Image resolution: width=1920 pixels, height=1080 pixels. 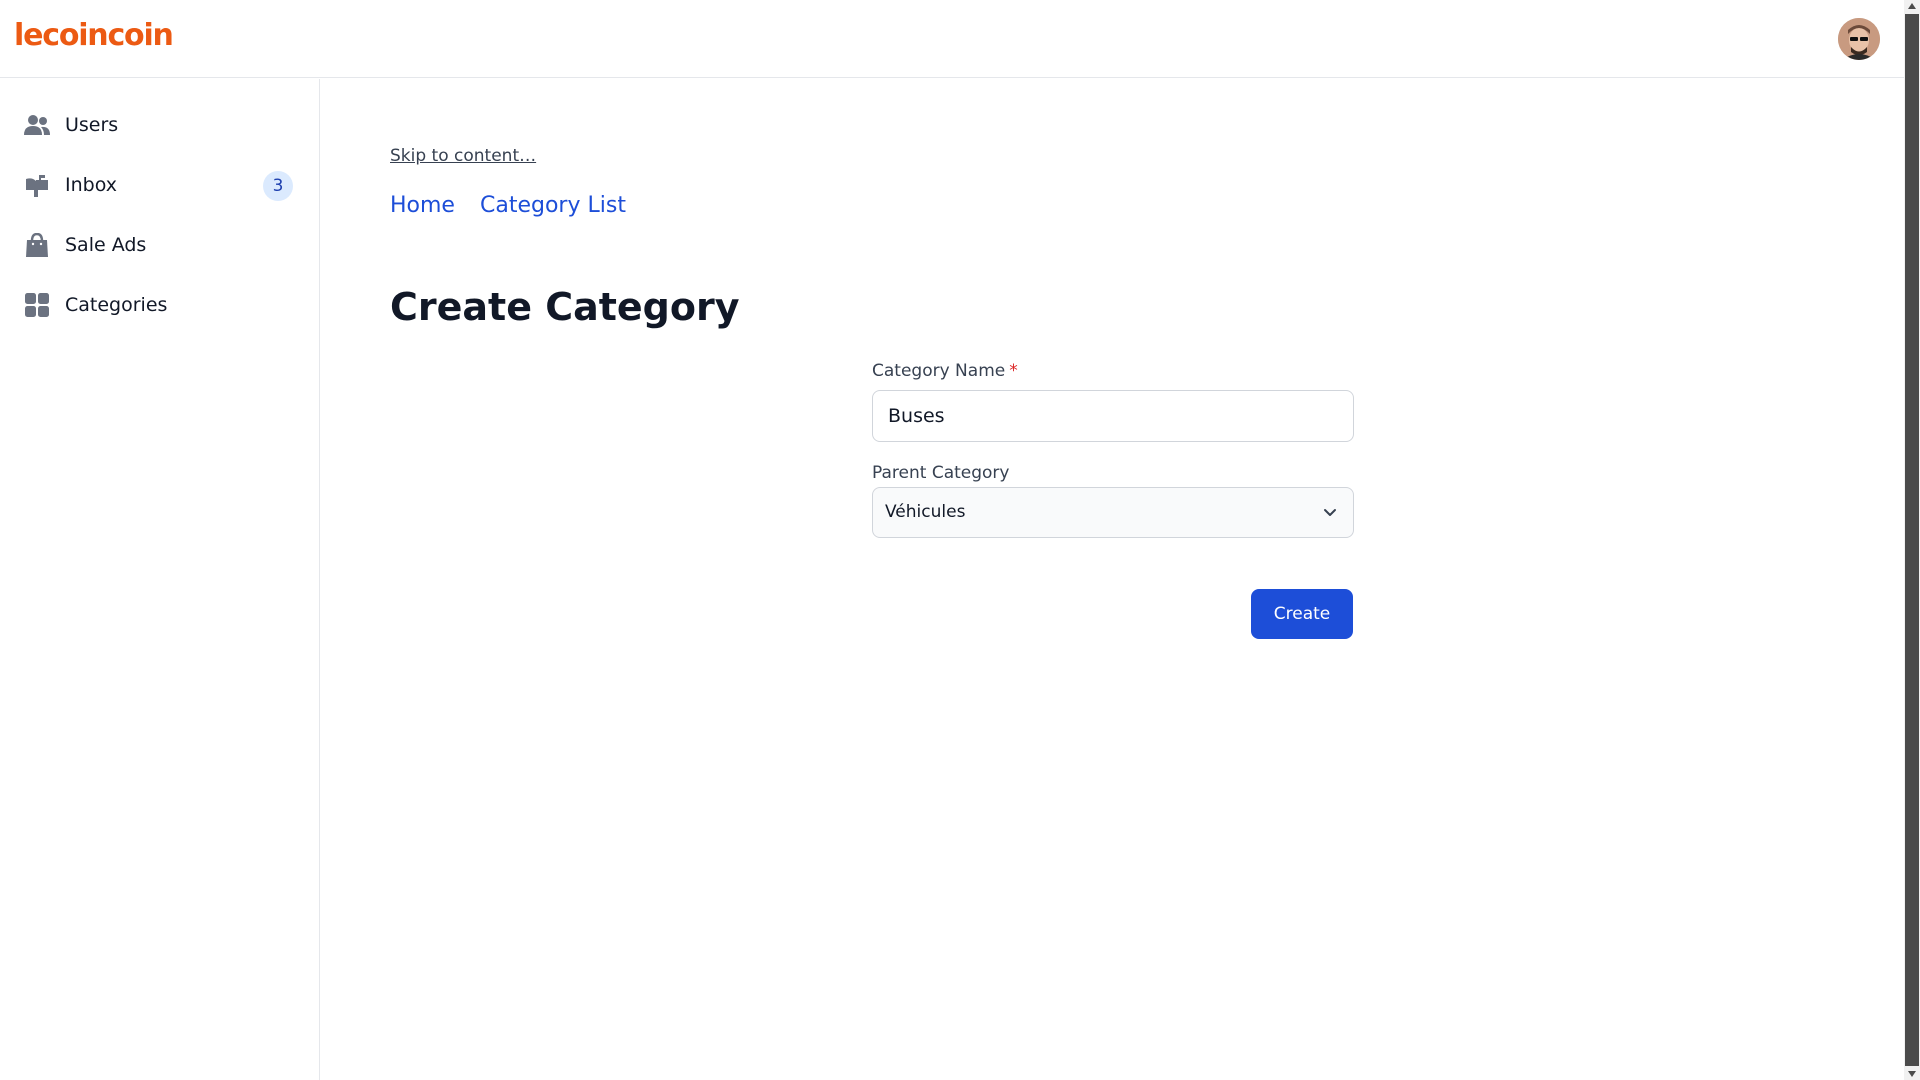 I want to click on breadcrumb-category-list: Category List, so click(x=553, y=205).